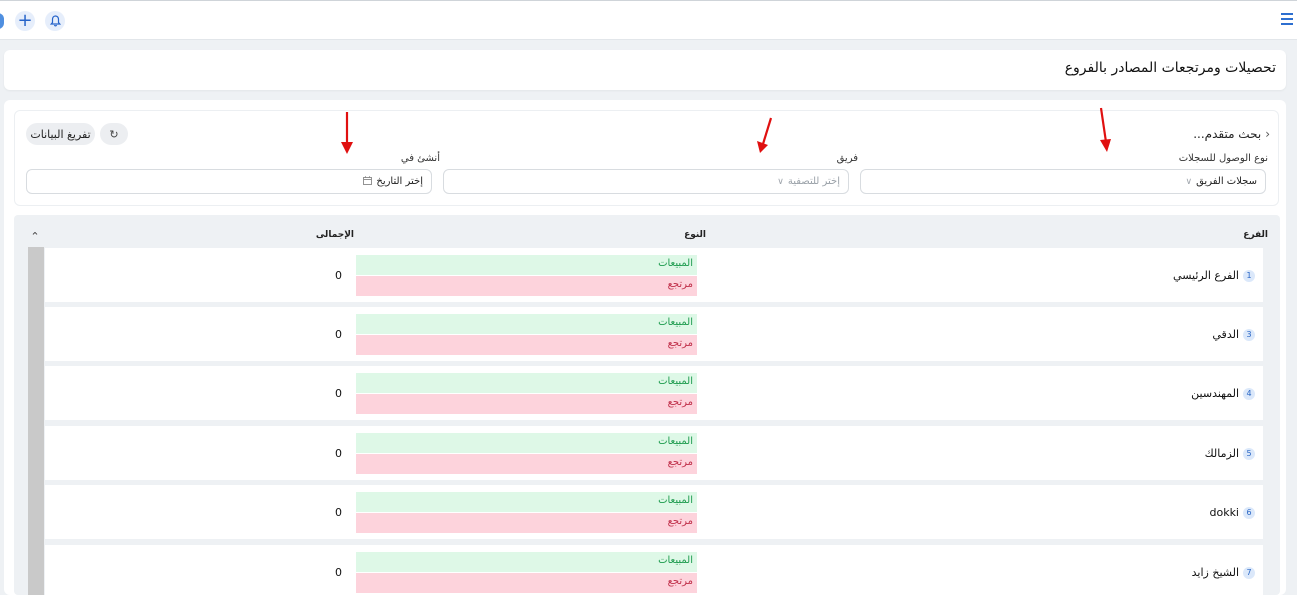 Image resolution: width=1297 pixels, height=595 pixels. What do you see at coordinates (1249, 275) in the screenshot?
I see `row-index: 1` at bounding box center [1249, 275].